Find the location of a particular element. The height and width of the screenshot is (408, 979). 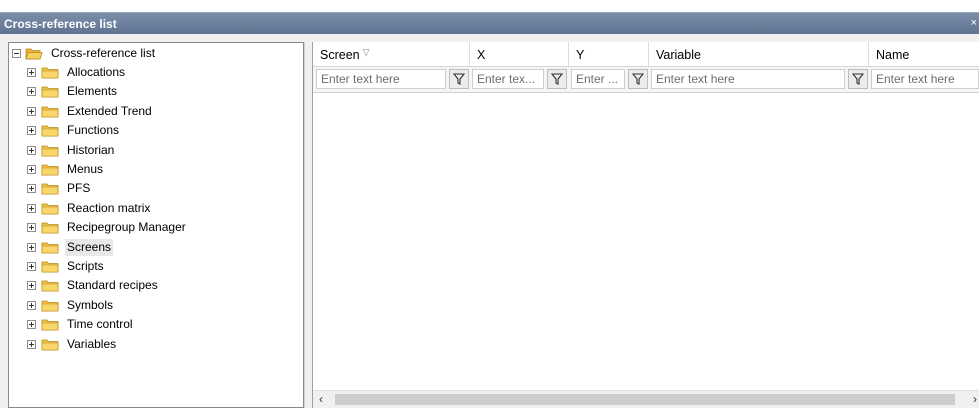

horizontal-scrollbar: ‹ › is located at coordinates (646, 399).